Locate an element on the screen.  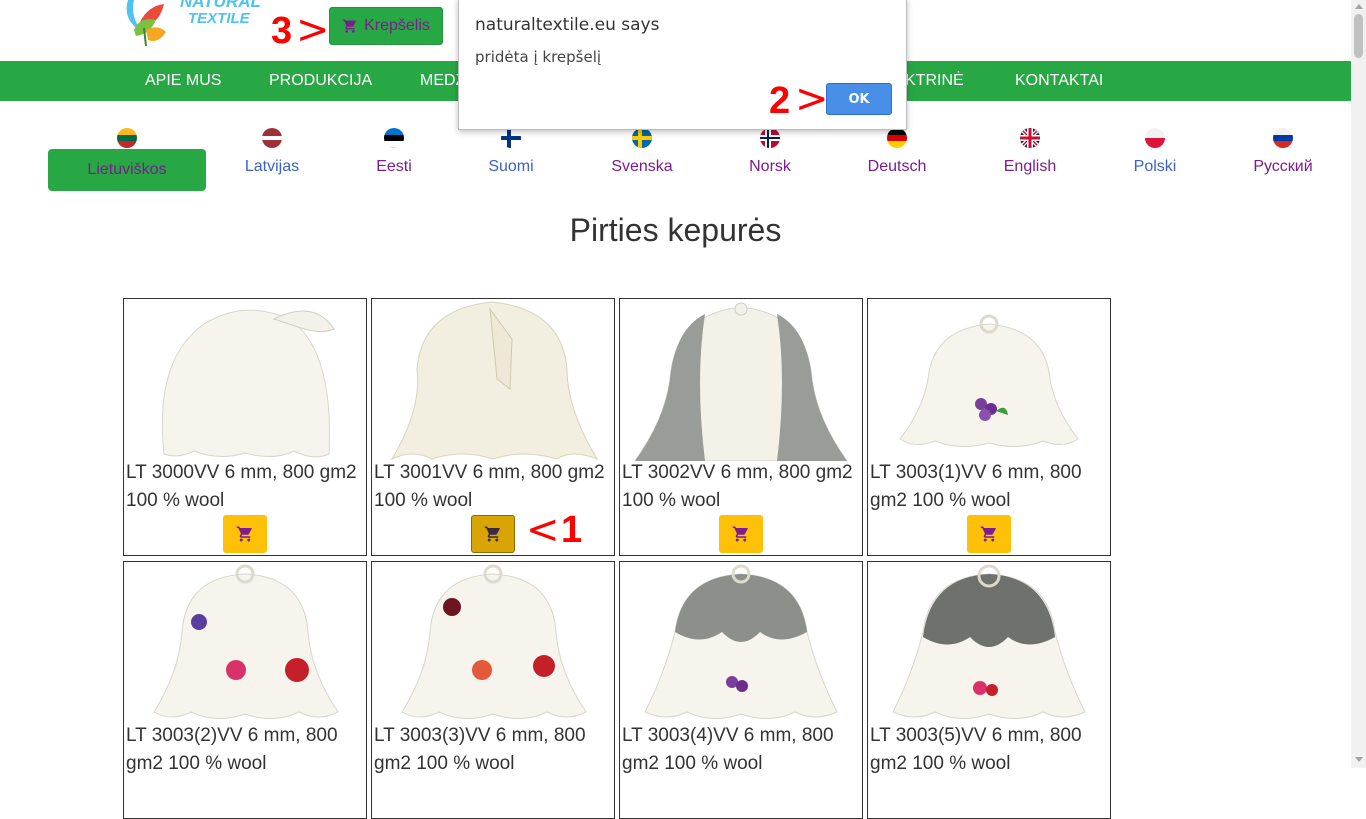
product-name: LT 3003(4)VV 6 mm, 800 is located at coordinates (728, 735).